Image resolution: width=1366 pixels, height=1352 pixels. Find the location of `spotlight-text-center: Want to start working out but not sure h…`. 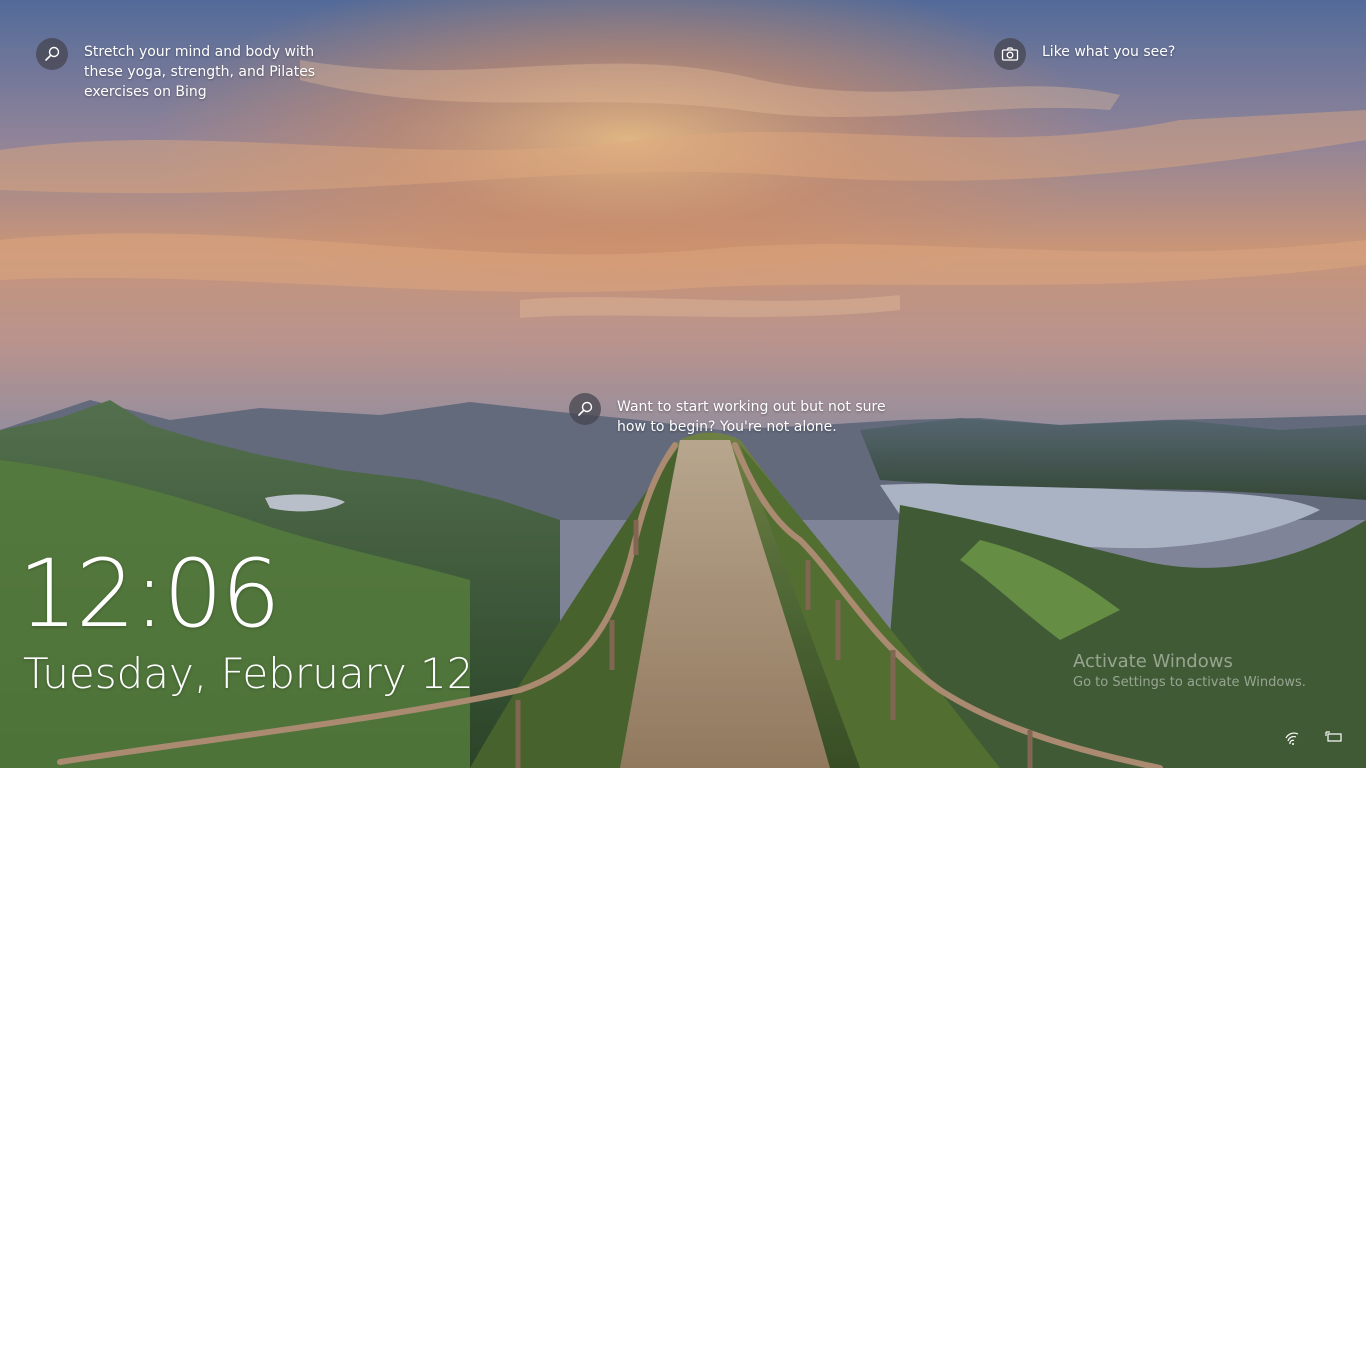

spotlight-text-center: Want to start working out but not sure h… is located at coordinates (752, 417).